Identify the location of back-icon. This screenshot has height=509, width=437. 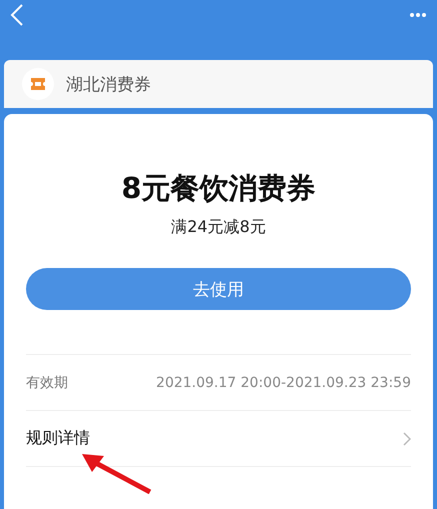
(17, 15).